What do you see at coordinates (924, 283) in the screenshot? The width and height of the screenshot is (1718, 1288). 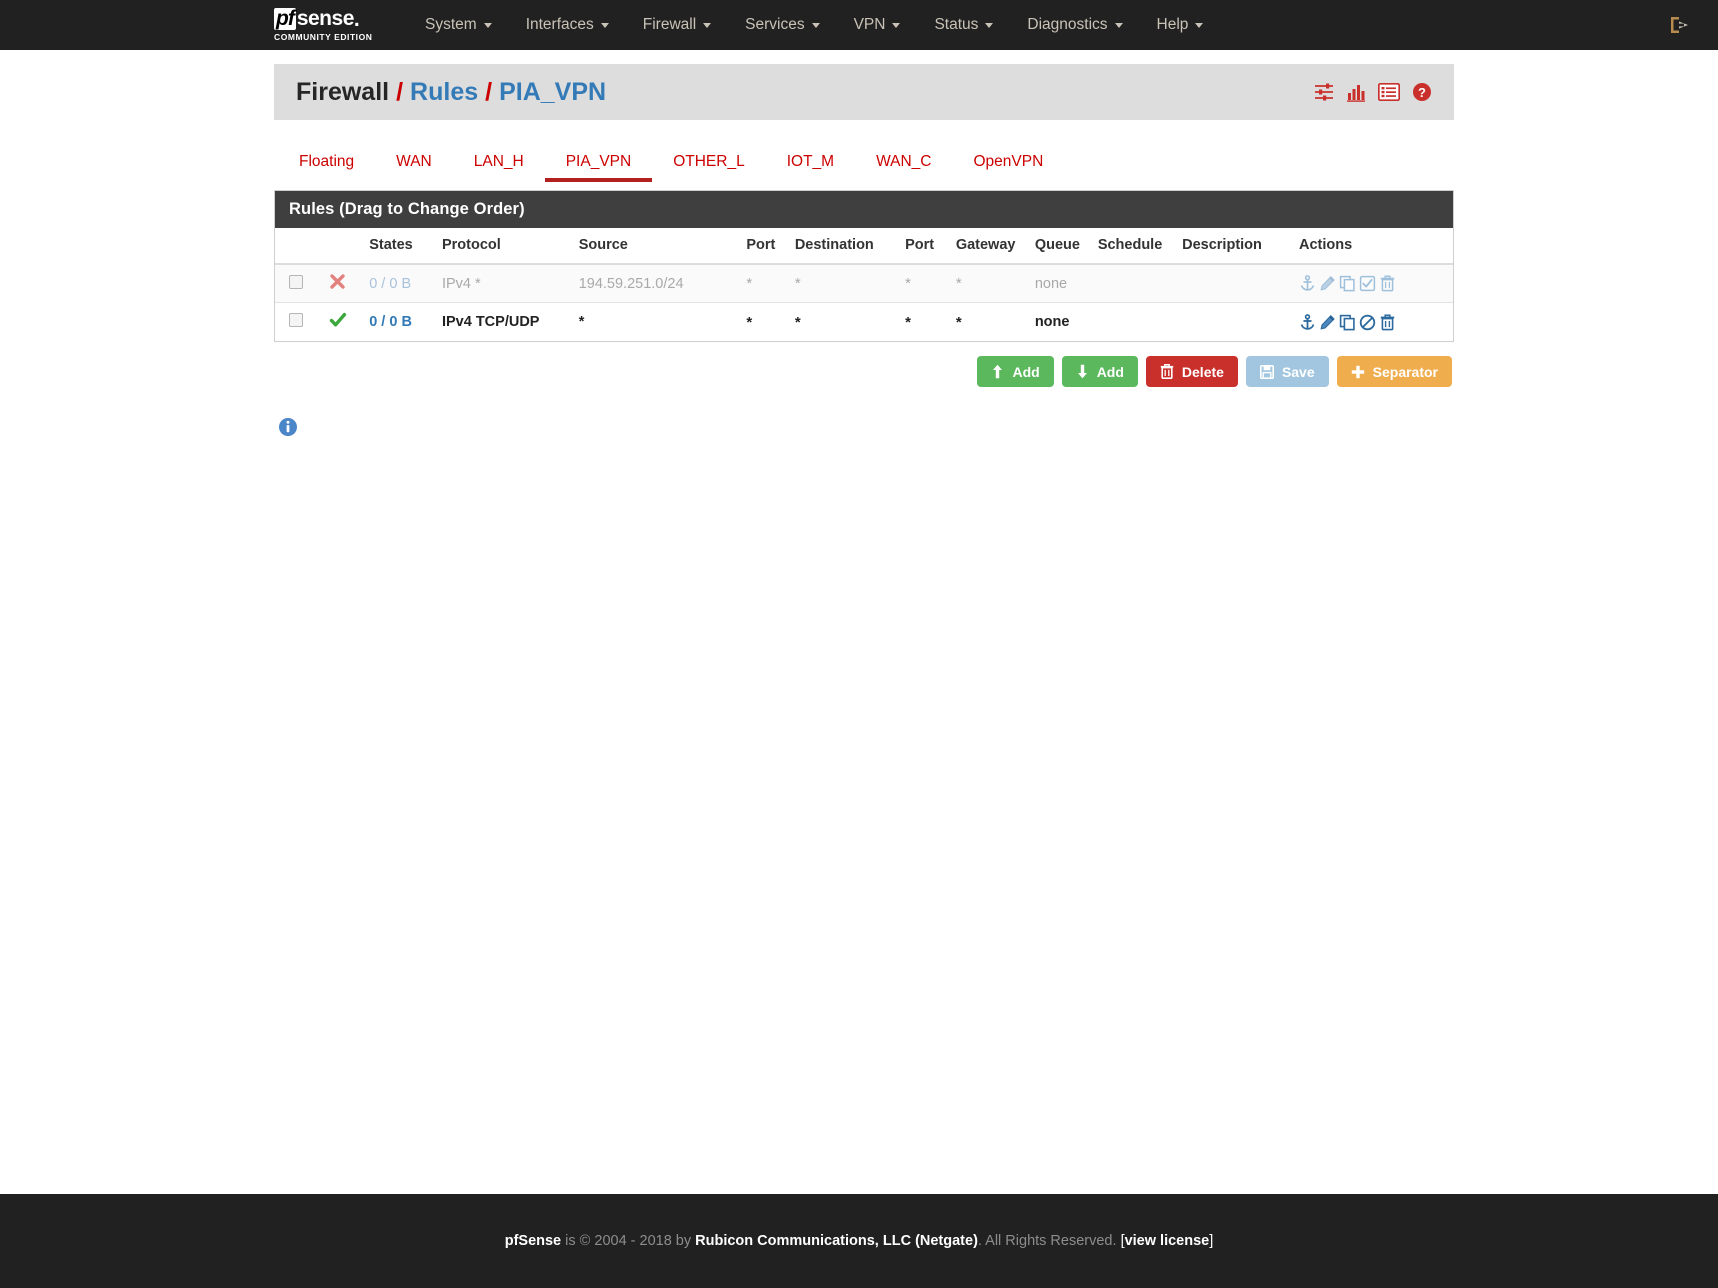 I see `row-port2-cell: *` at bounding box center [924, 283].